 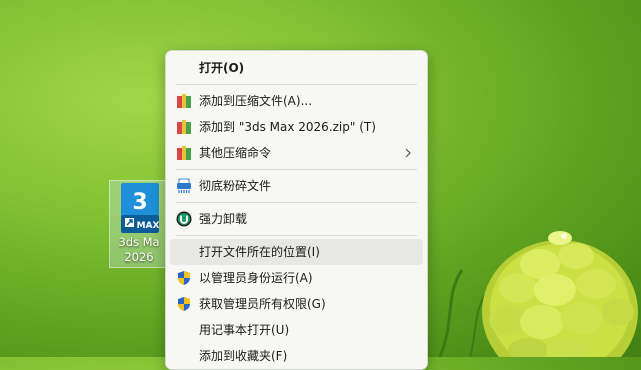 I want to click on shortcut-label-line1: 3ds Ma, so click(x=139, y=242).